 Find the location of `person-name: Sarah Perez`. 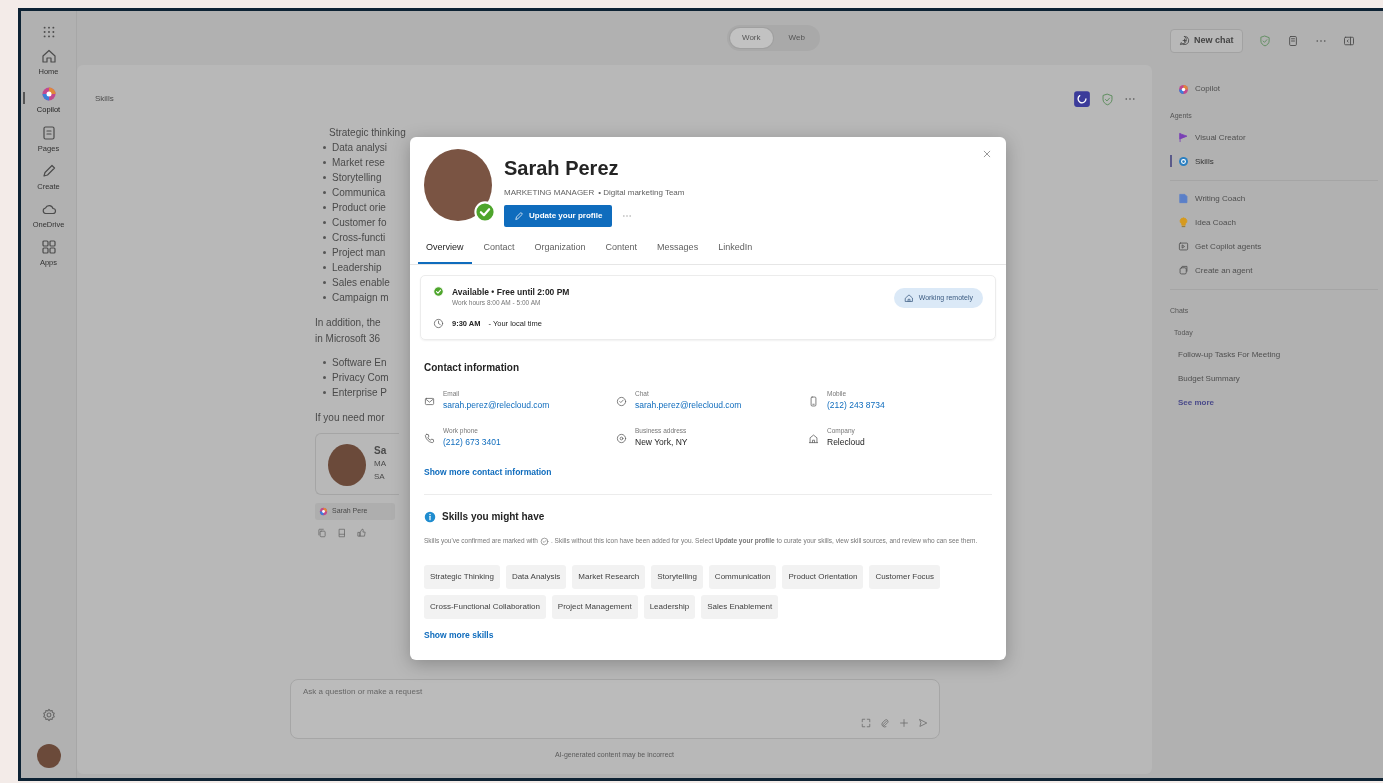

person-name: Sarah Perez is located at coordinates (562, 168).